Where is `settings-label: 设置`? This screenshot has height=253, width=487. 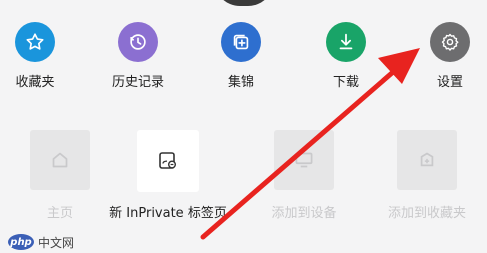
settings-label: 设置 is located at coordinates (449, 82).